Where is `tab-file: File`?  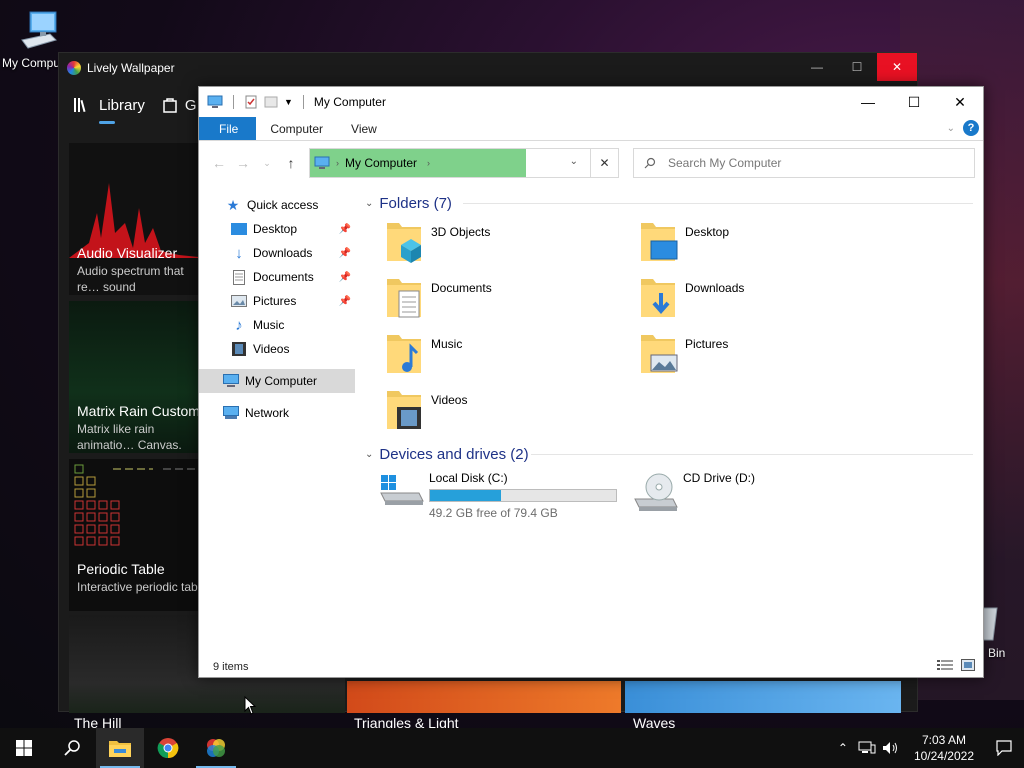
tab-file: File is located at coordinates (228, 128).